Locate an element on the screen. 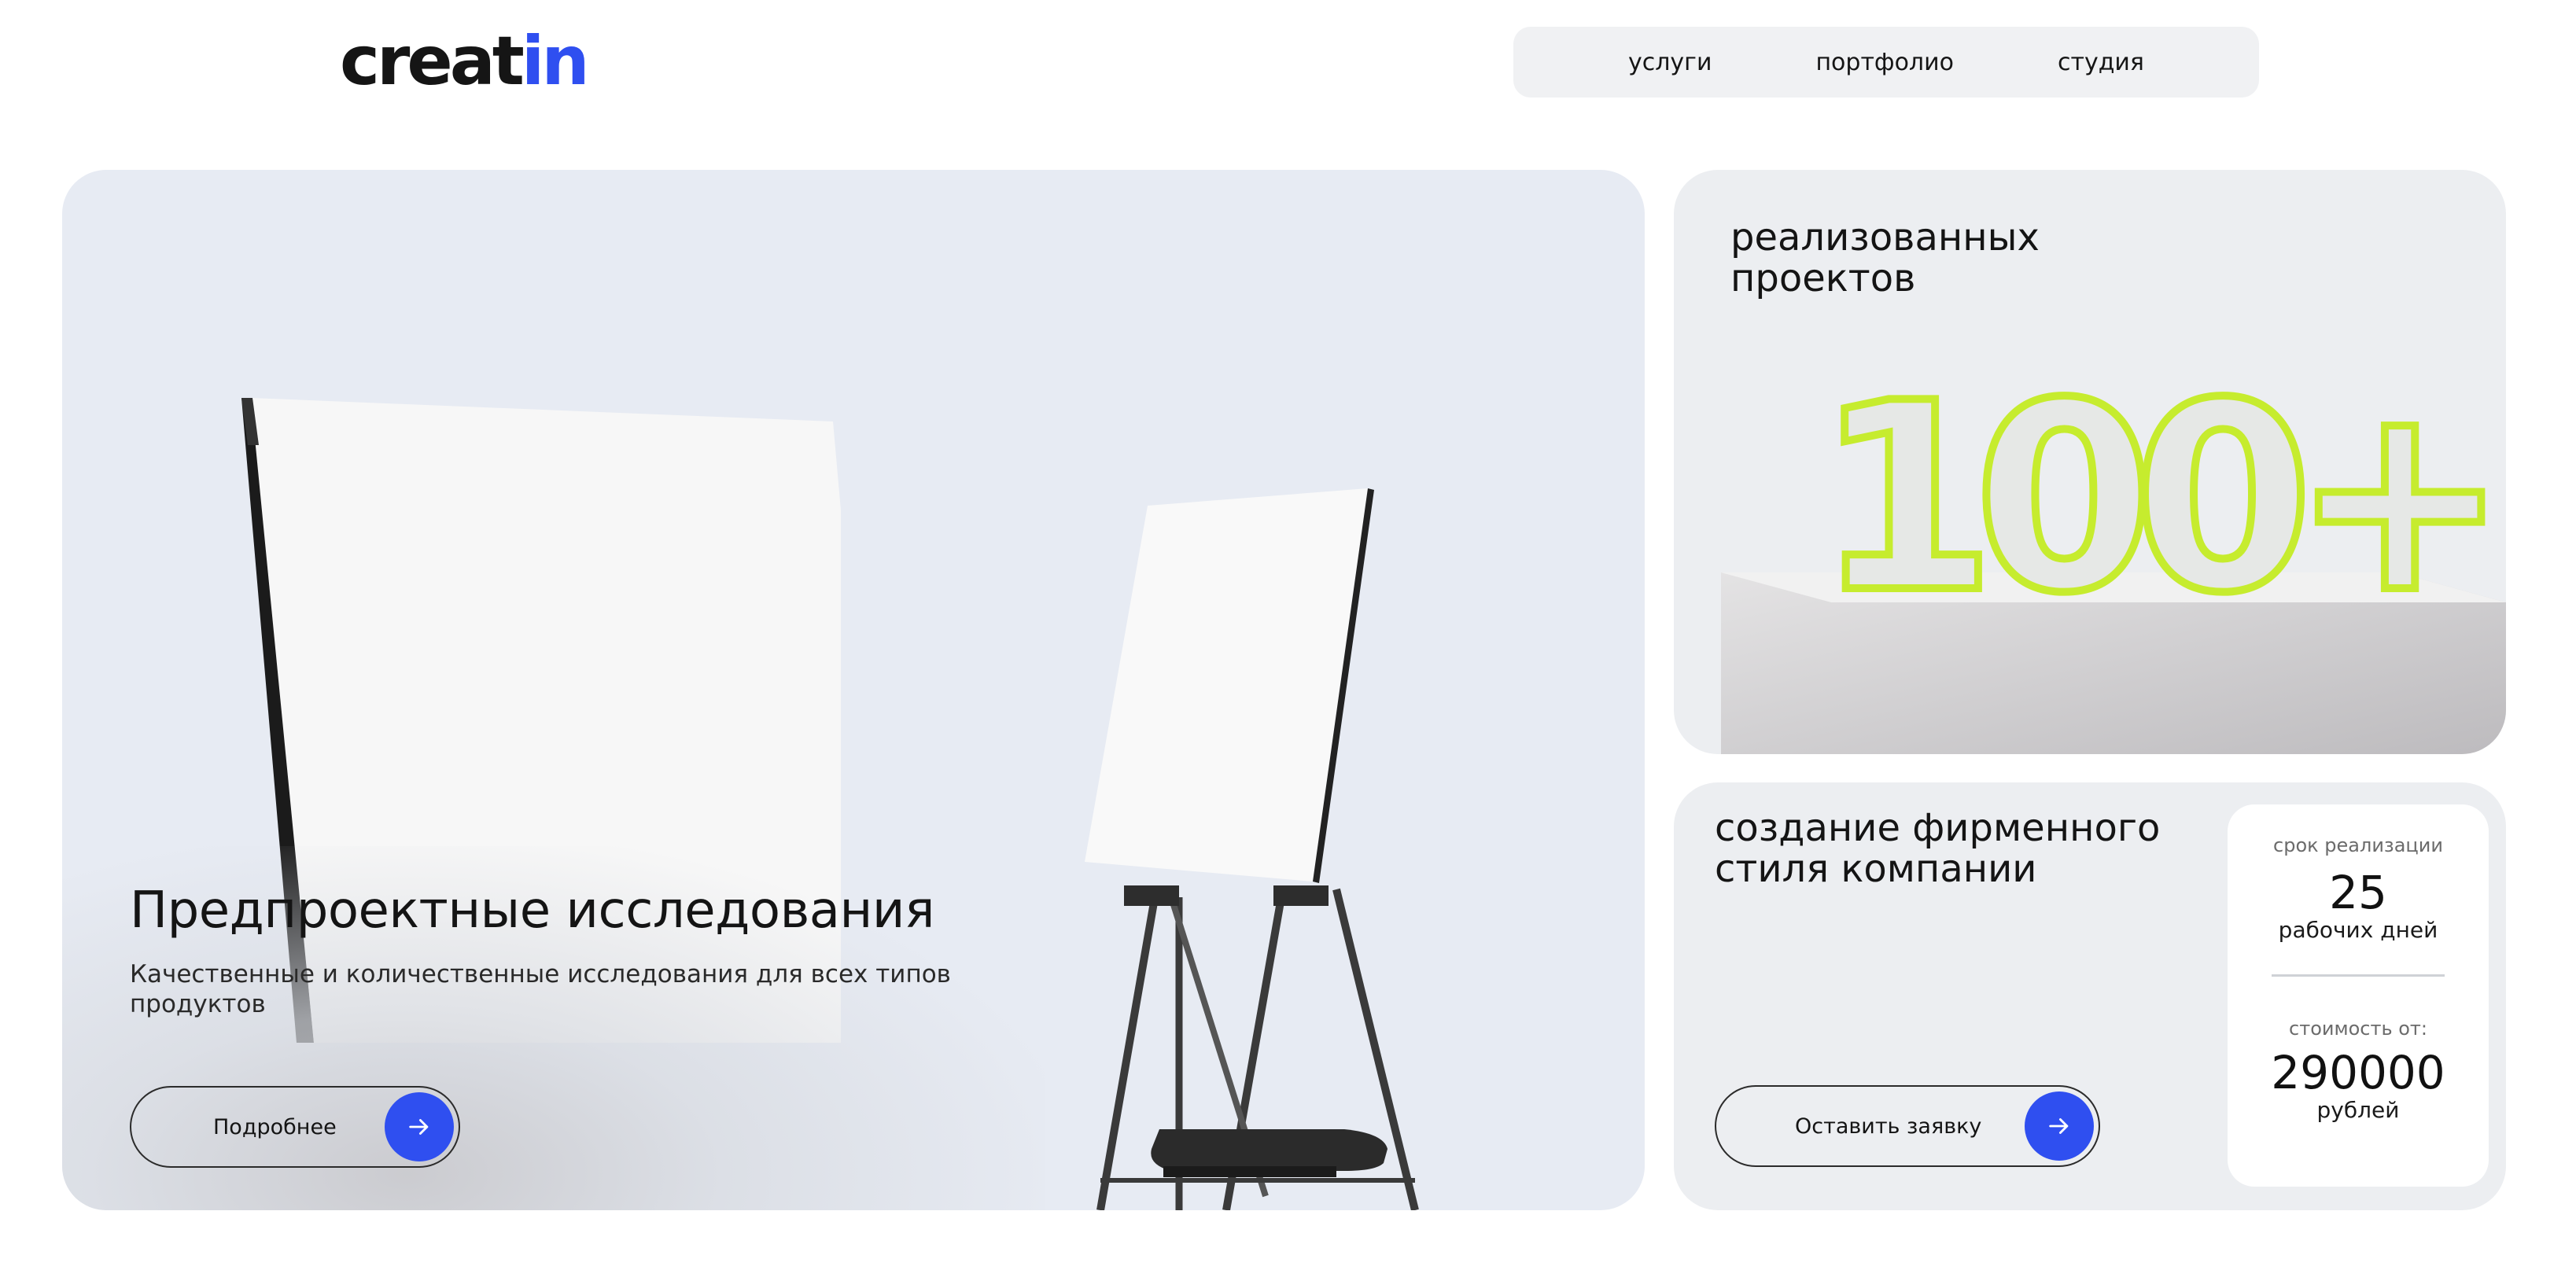  price-divider is located at coordinates (2358, 975).